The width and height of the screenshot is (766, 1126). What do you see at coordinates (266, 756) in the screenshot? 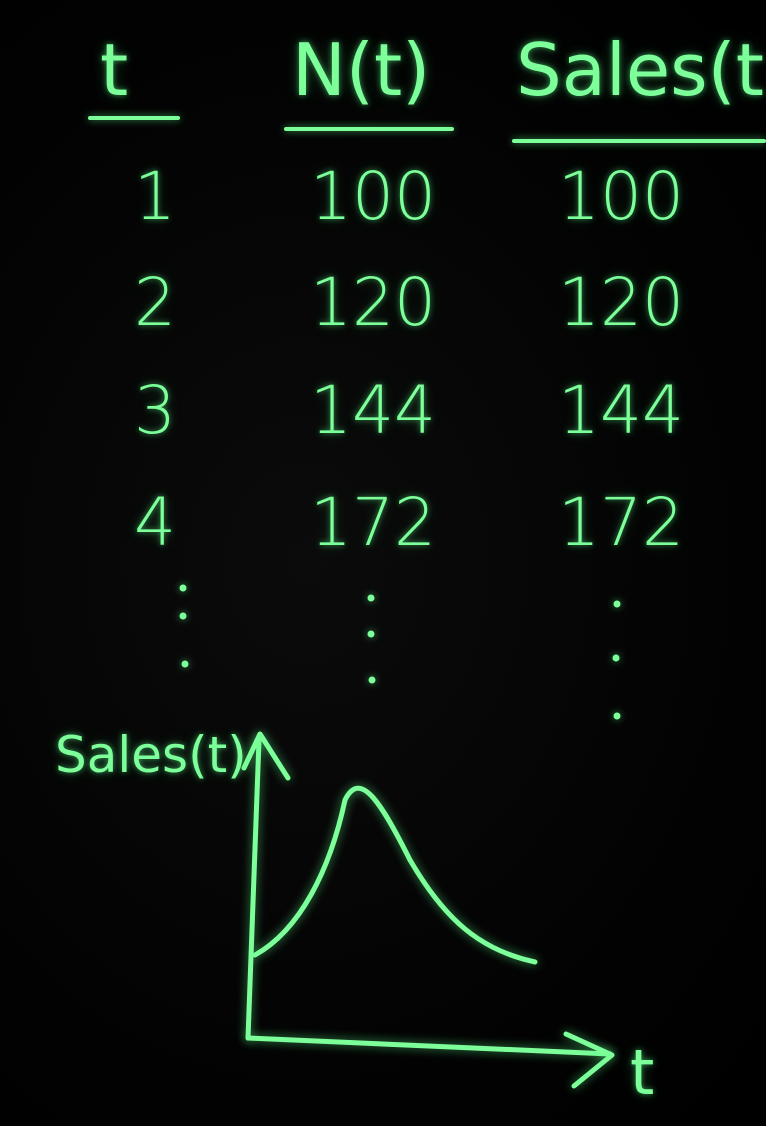
I see `y-axis-arrowhead` at bounding box center [266, 756].